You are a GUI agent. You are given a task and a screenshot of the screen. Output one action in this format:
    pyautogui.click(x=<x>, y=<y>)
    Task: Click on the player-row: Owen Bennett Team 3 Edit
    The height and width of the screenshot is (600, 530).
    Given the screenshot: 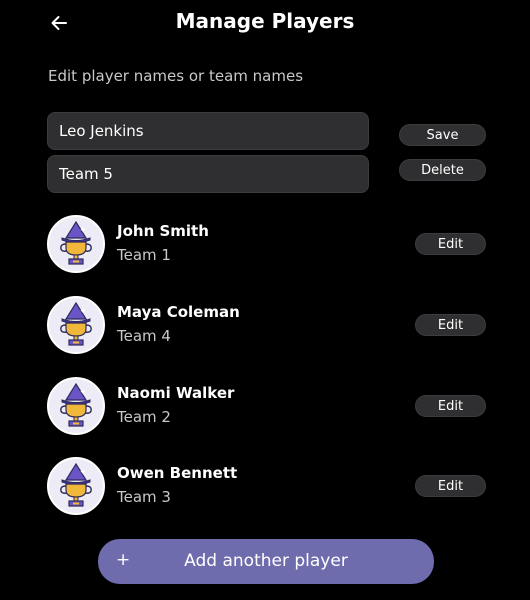 What is the action you would take?
    pyautogui.click(x=267, y=486)
    